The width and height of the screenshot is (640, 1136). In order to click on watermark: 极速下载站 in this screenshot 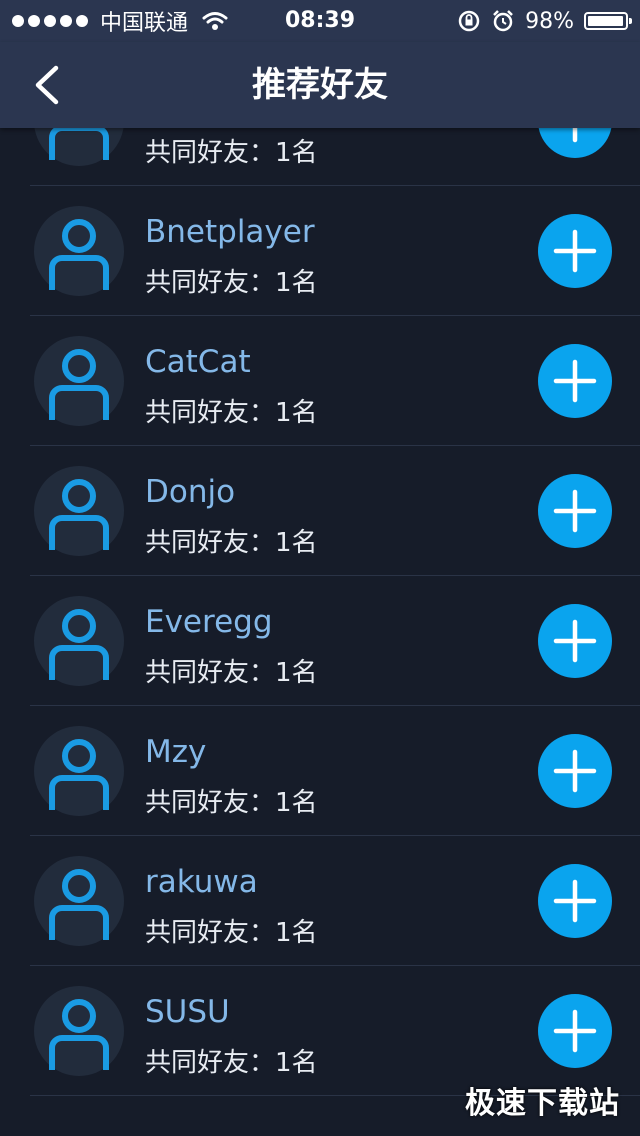, I will do `click(542, 1103)`.